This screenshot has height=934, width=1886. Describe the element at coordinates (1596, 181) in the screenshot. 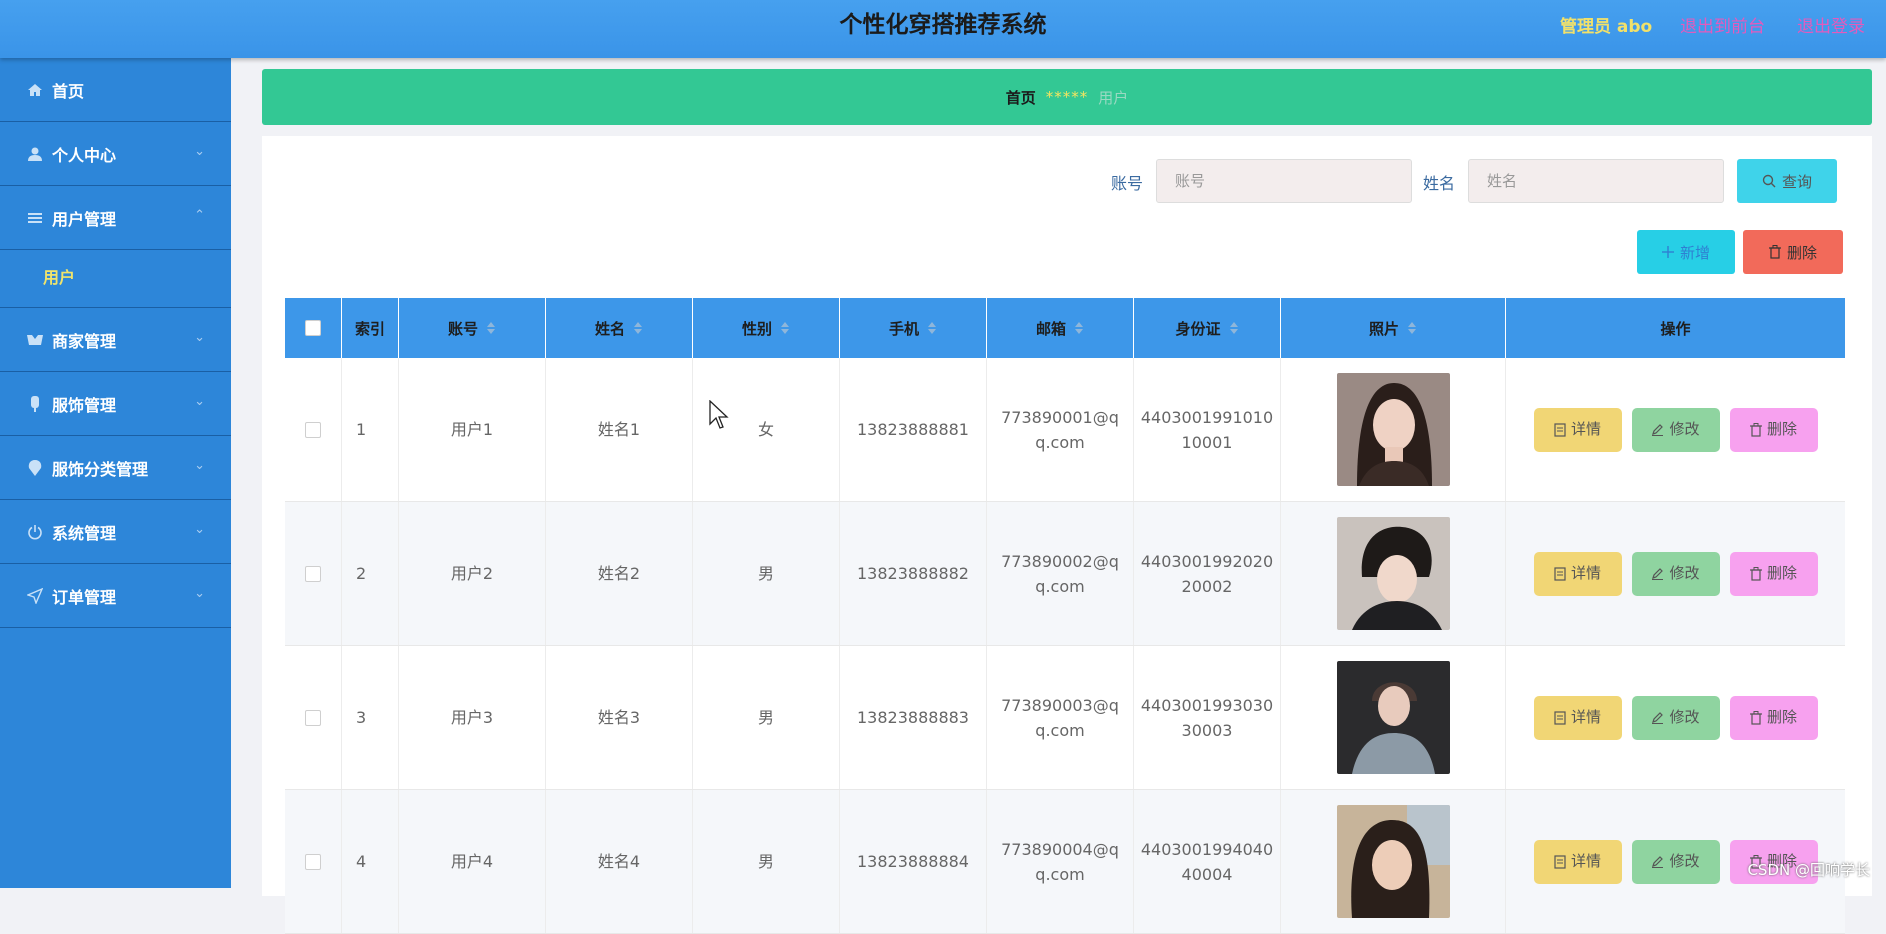

I see `name-search-input: 姓名` at that location.